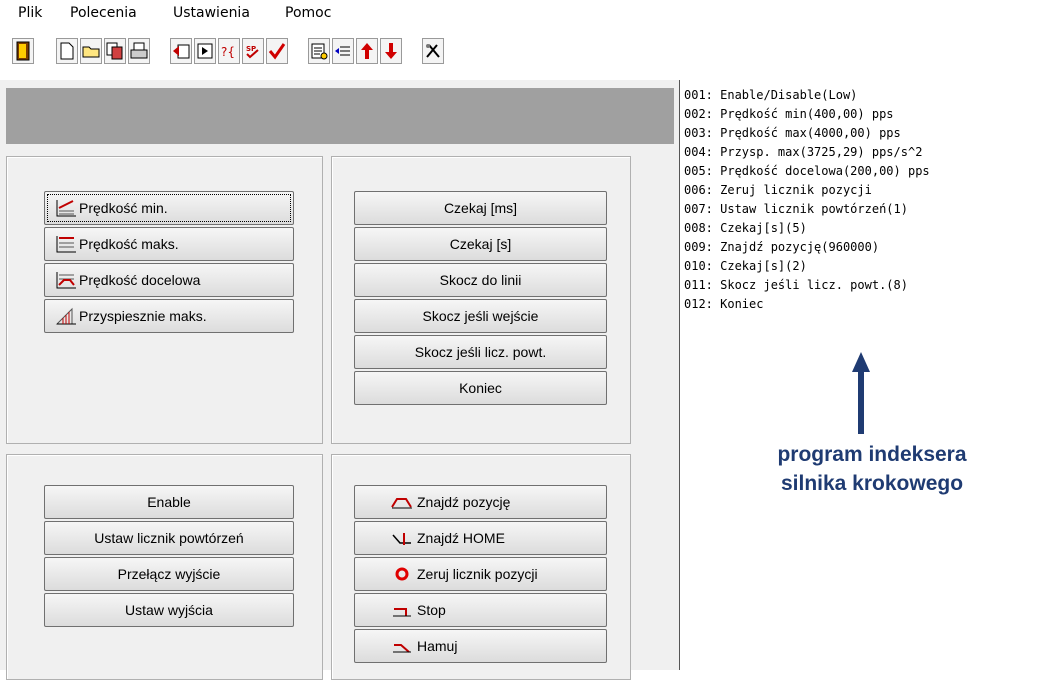 The image size is (1061, 680). What do you see at coordinates (402, 612) in the screenshot?
I see `stop-icon` at bounding box center [402, 612].